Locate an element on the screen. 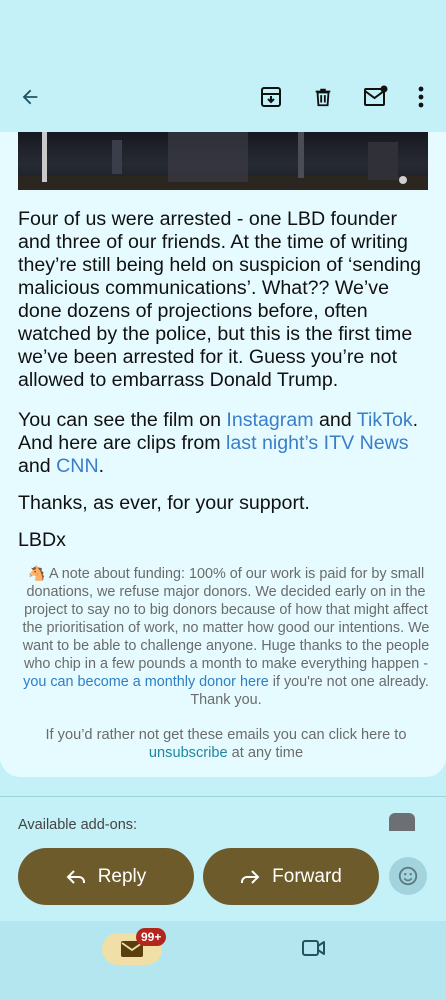  email-header-image is located at coordinates (223, 161).